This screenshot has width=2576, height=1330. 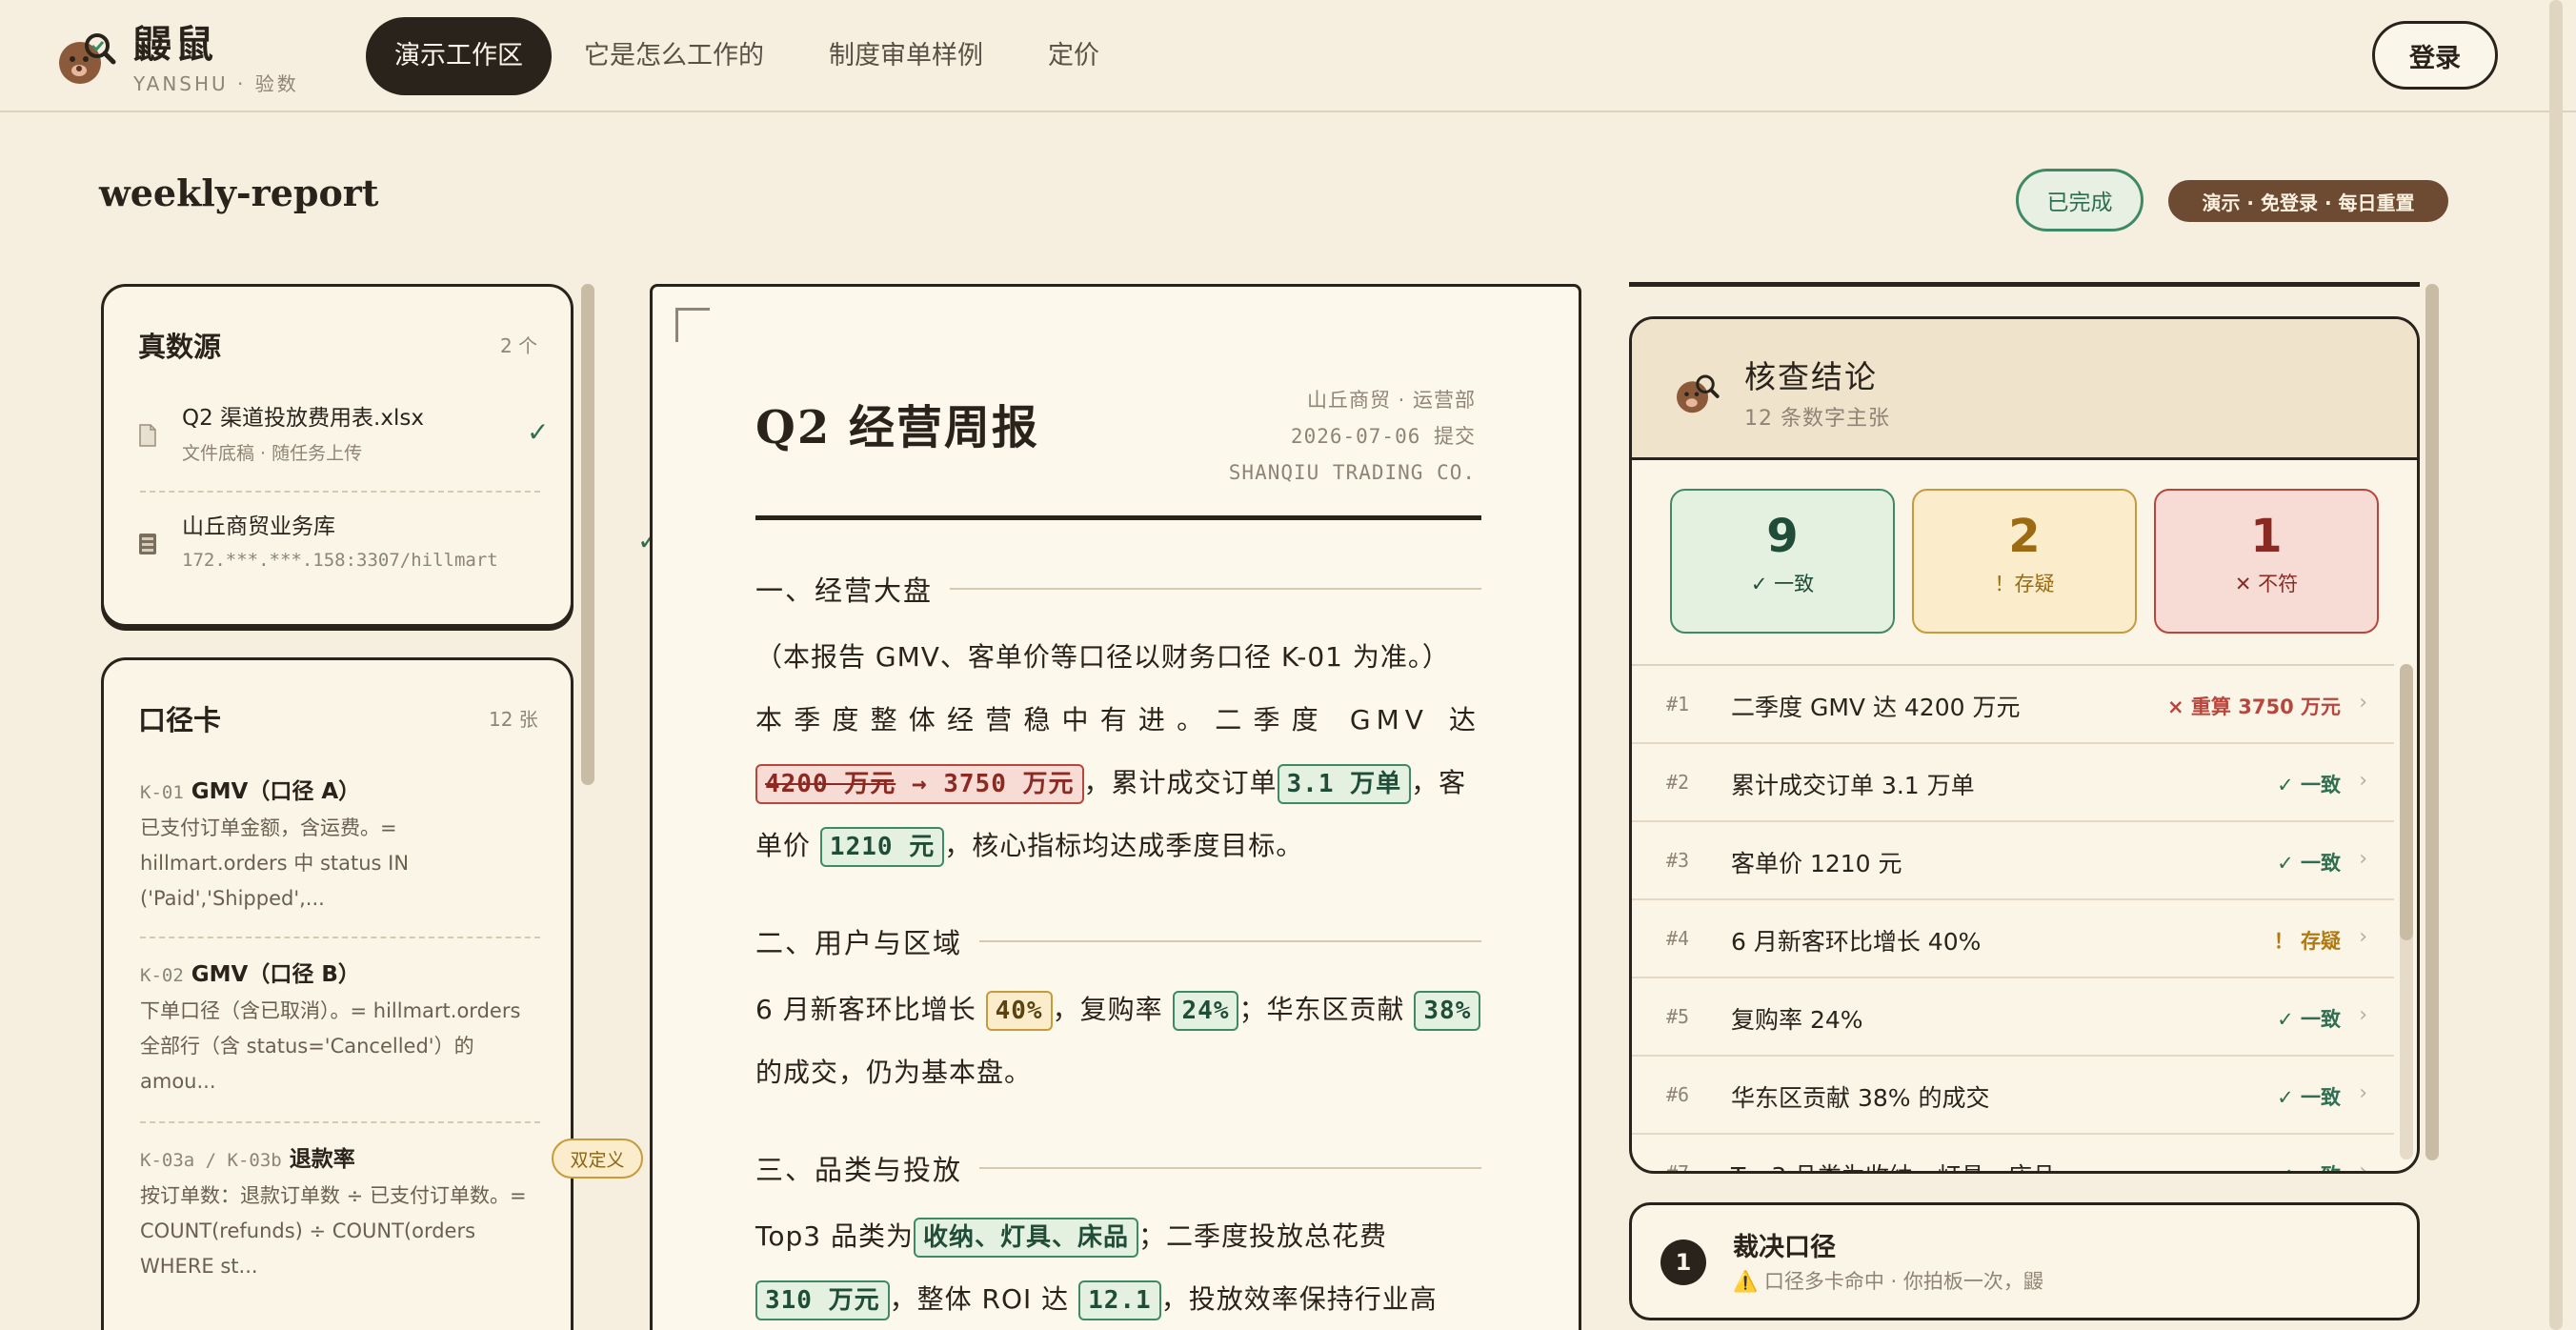 I want to click on step-number: 1, so click(x=1683, y=1262).